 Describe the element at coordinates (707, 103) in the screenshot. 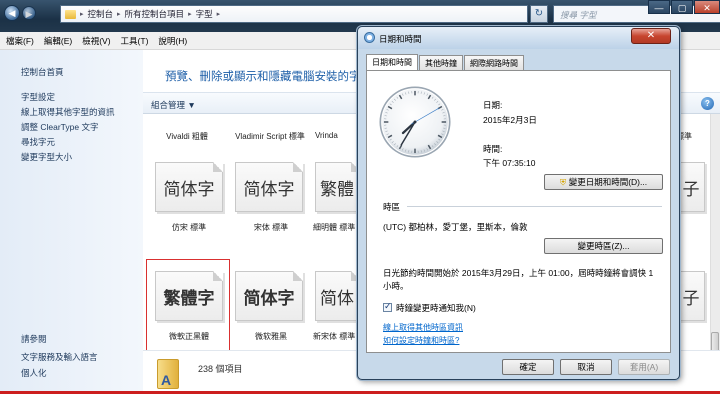

I see `help-icon: ?` at that location.